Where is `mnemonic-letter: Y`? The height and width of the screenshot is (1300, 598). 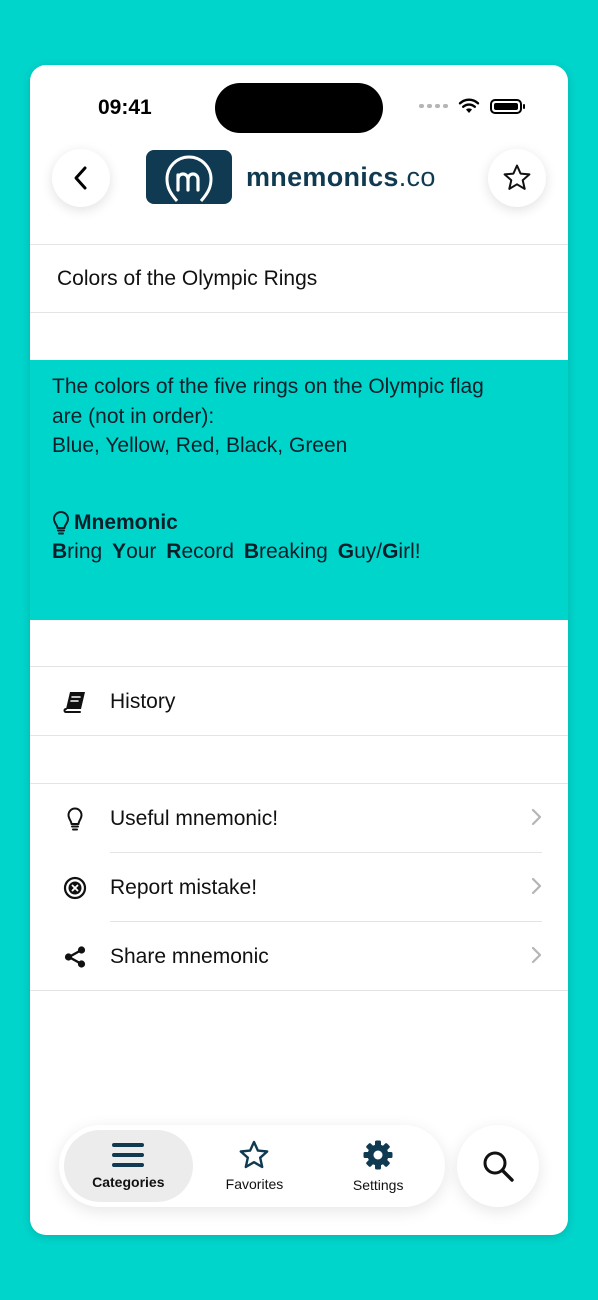
mnemonic-letter: Y is located at coordinates (119, 551).